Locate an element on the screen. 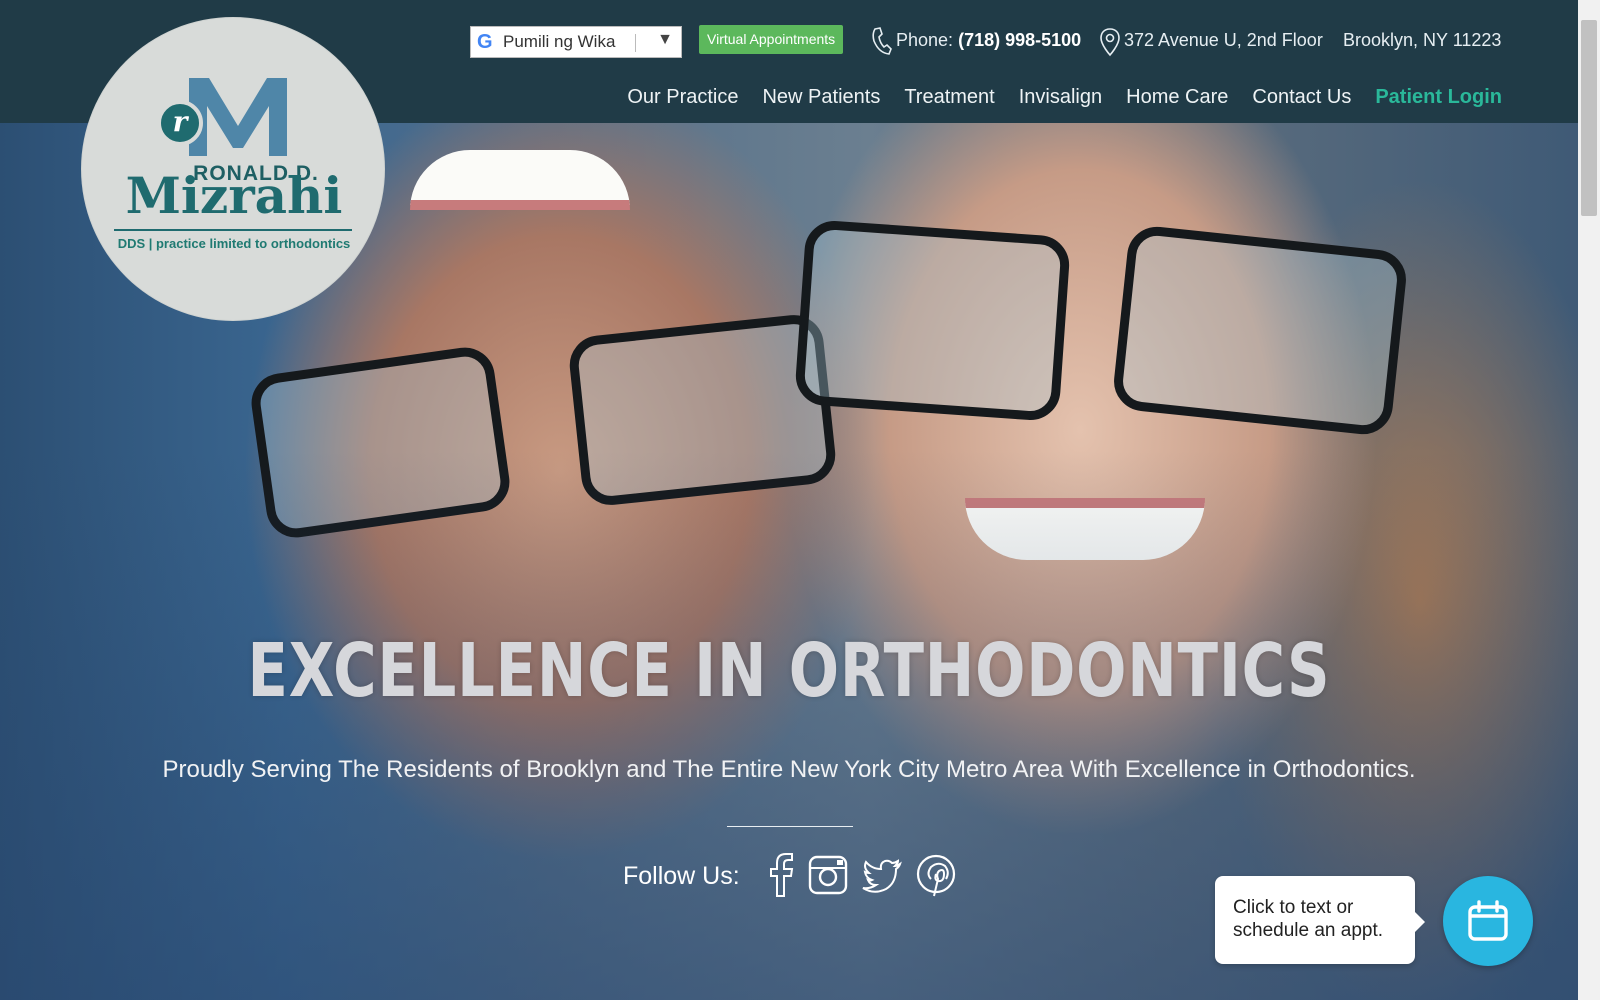 This screenshot has width=1600, height=1000. nav-invisalign: Invisalign is located at coordinates (1060, 97).